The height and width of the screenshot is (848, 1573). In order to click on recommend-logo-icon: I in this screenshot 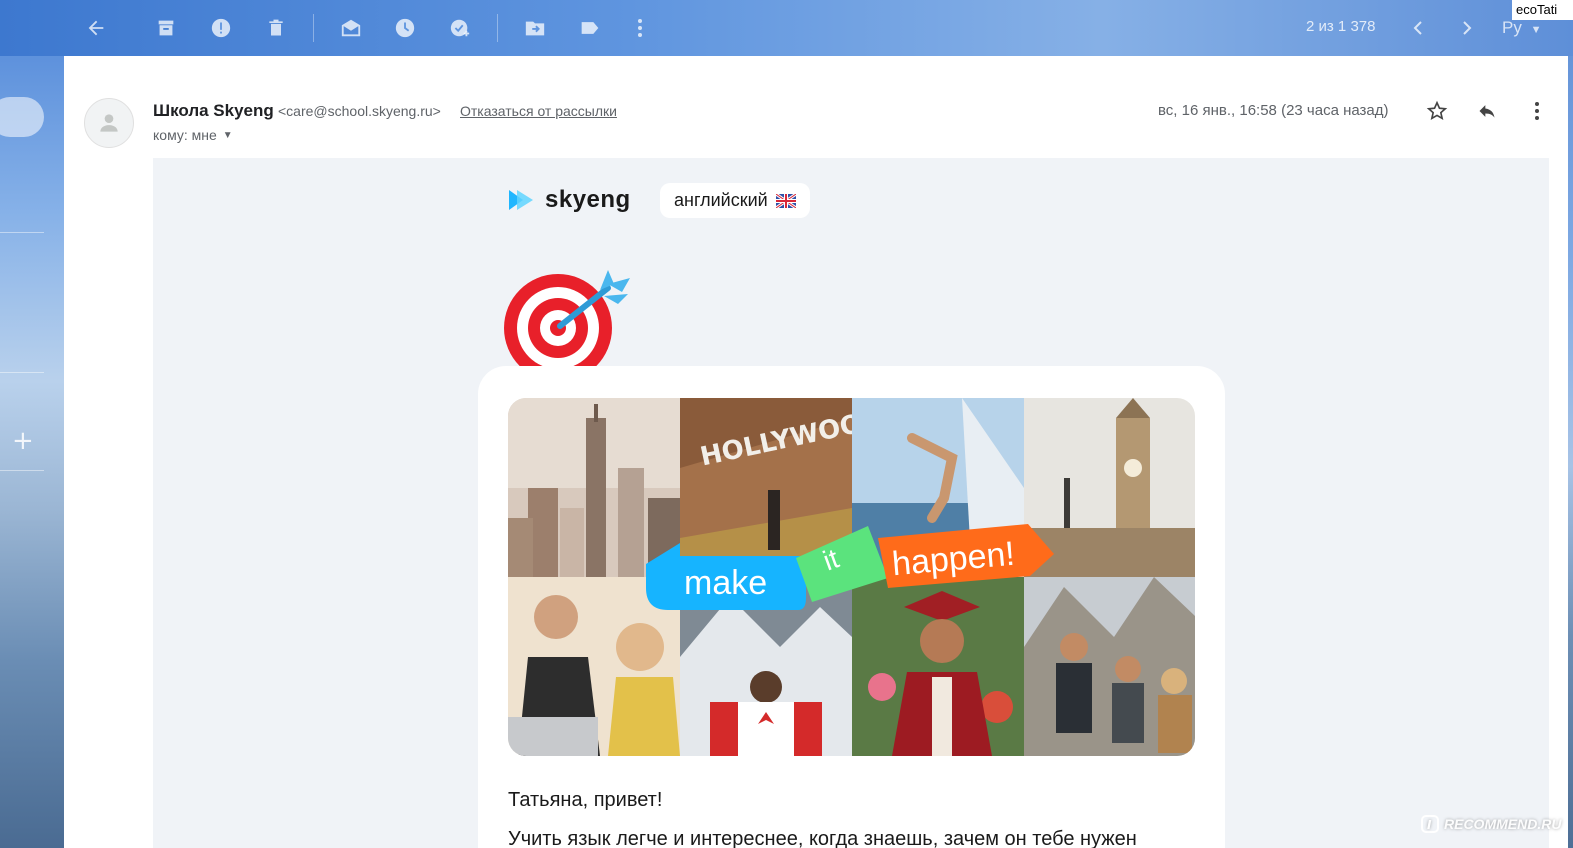, I will do `click(1430, 824)`.